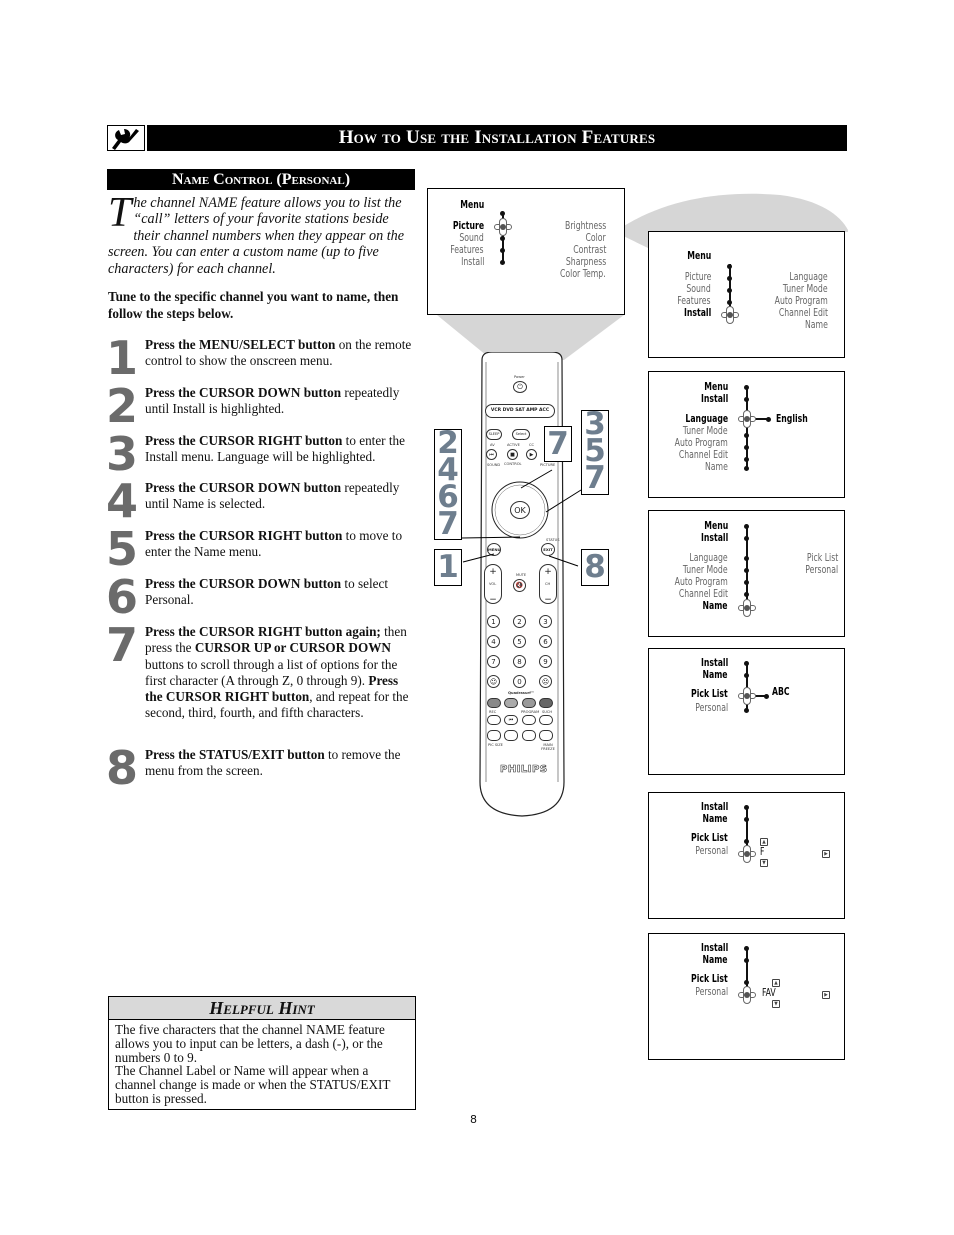  Describe the element at coordinates (493, 584) in the screenshot. I see `vol-label: VOL` at that location.